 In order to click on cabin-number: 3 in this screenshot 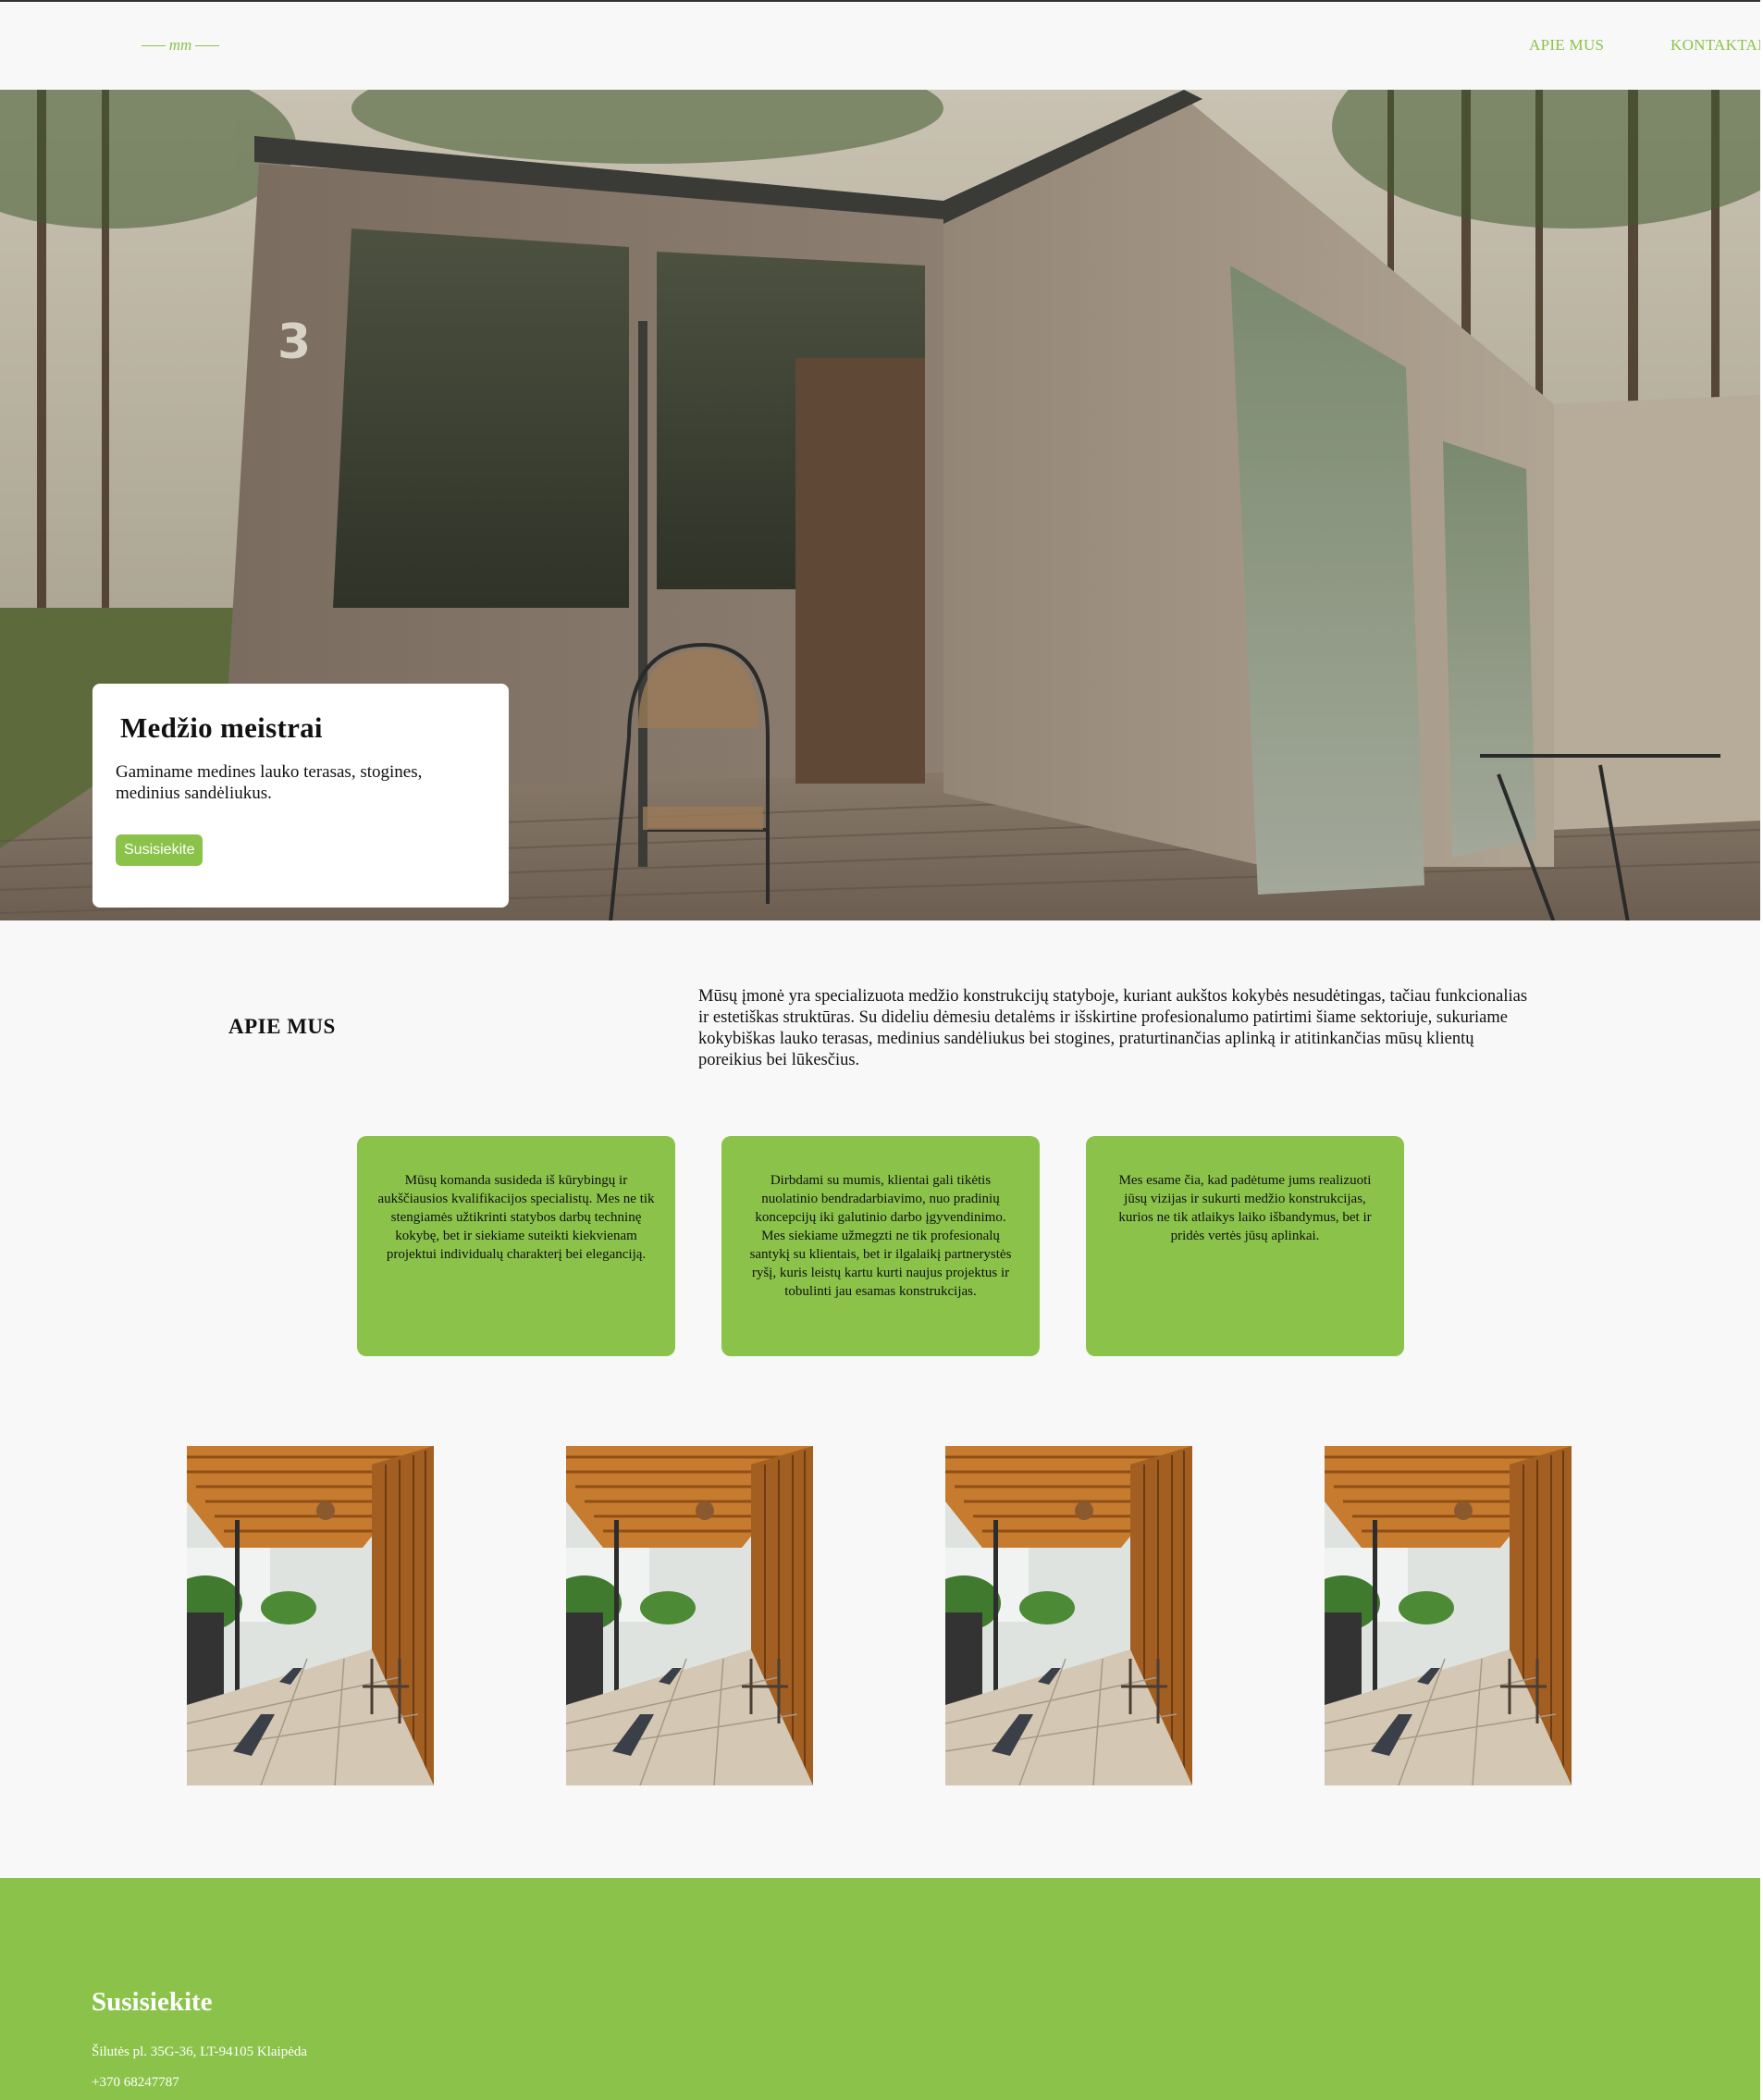, I will do `click(294, 342)`.